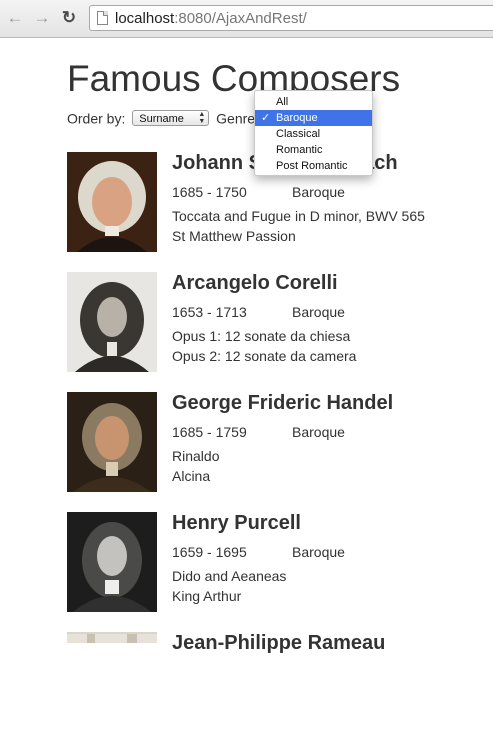 The height and width of the screenshot is (732, 493). I want to click on page-icon, so click(102, 18).